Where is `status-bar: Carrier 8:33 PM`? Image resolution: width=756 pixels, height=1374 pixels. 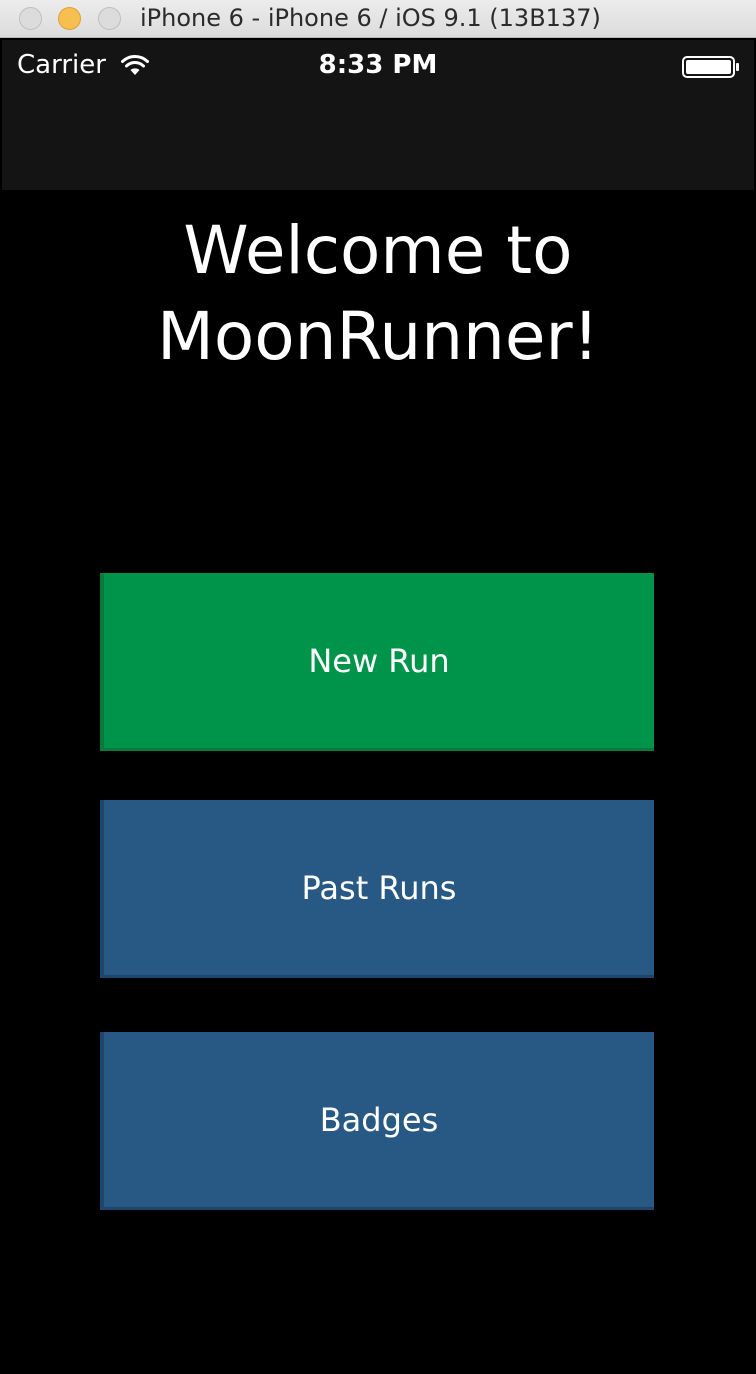
status-bar: Carrier 8:33 PM is located at coordinates (378, 115).